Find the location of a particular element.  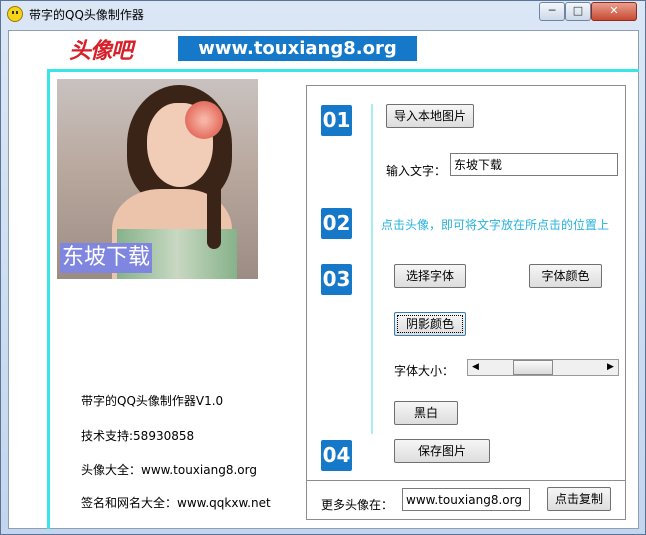

divider-horizontal is located at coordinates (343, 70).